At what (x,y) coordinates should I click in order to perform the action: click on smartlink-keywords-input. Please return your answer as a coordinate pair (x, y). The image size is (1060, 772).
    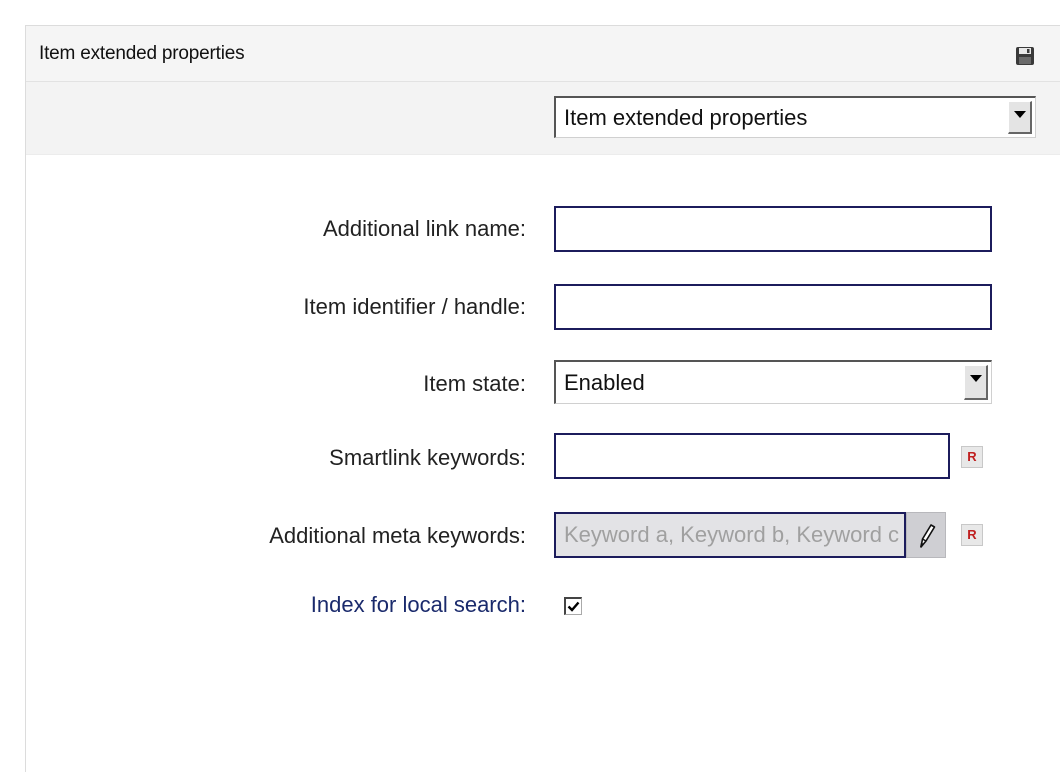
    Looking at the image, I should click on (752, 456).